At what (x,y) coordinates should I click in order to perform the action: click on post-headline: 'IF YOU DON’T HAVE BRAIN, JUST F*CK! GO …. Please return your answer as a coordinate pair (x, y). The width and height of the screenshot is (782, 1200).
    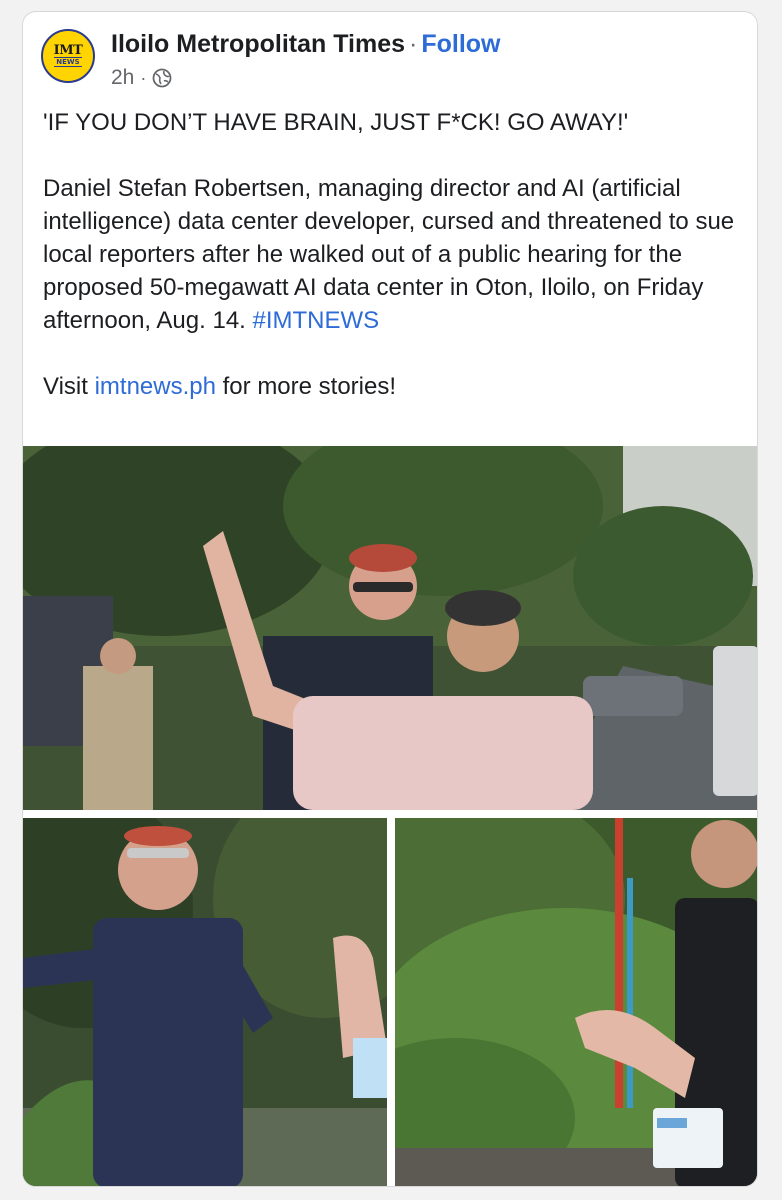
    Looking at the image, I should click on (336, 122).